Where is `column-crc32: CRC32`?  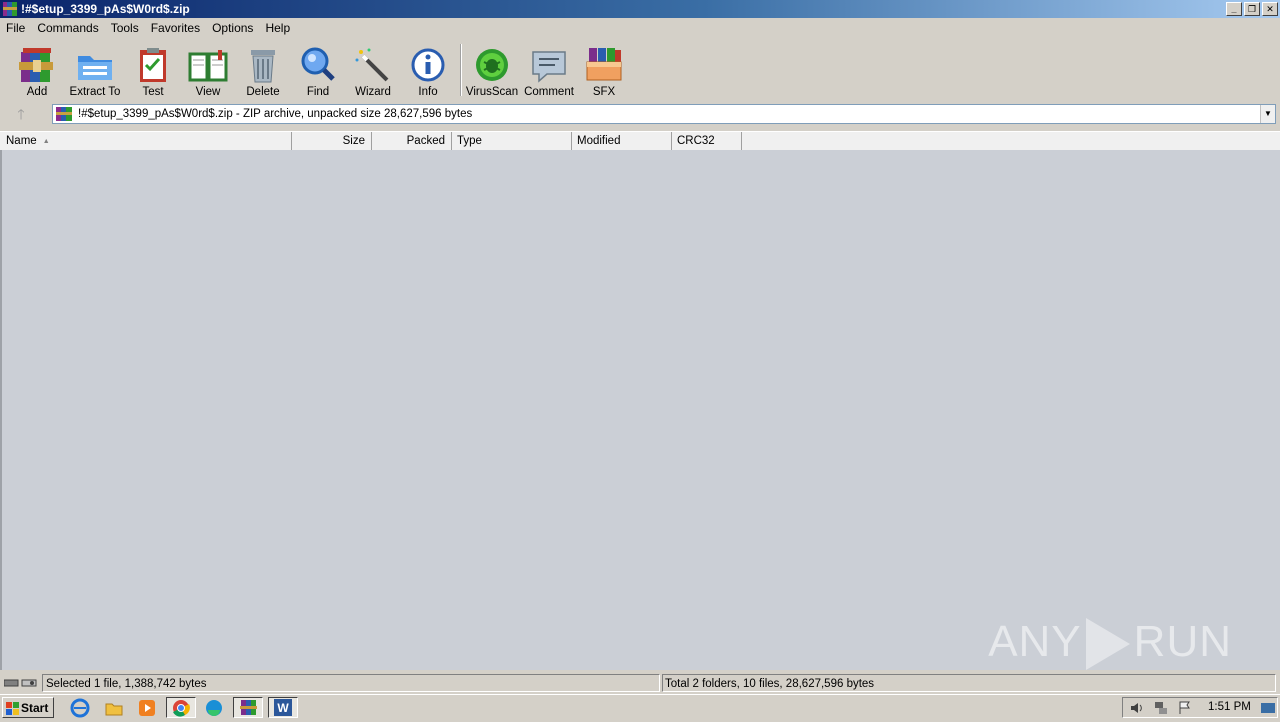
column-crc32: CRC32 is located at coordinates (707, 141).